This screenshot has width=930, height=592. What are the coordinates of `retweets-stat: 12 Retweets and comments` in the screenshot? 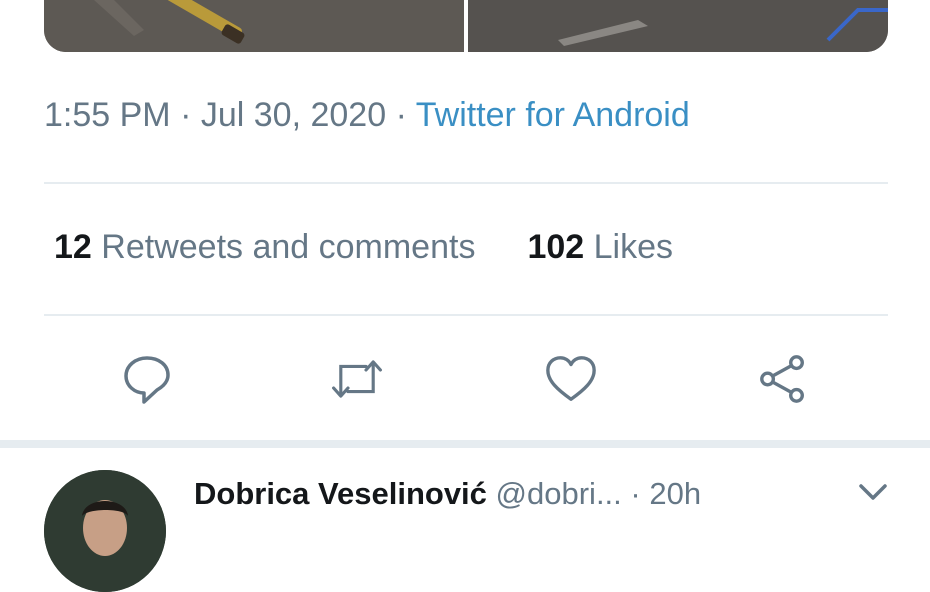 It's located at (264, 247).